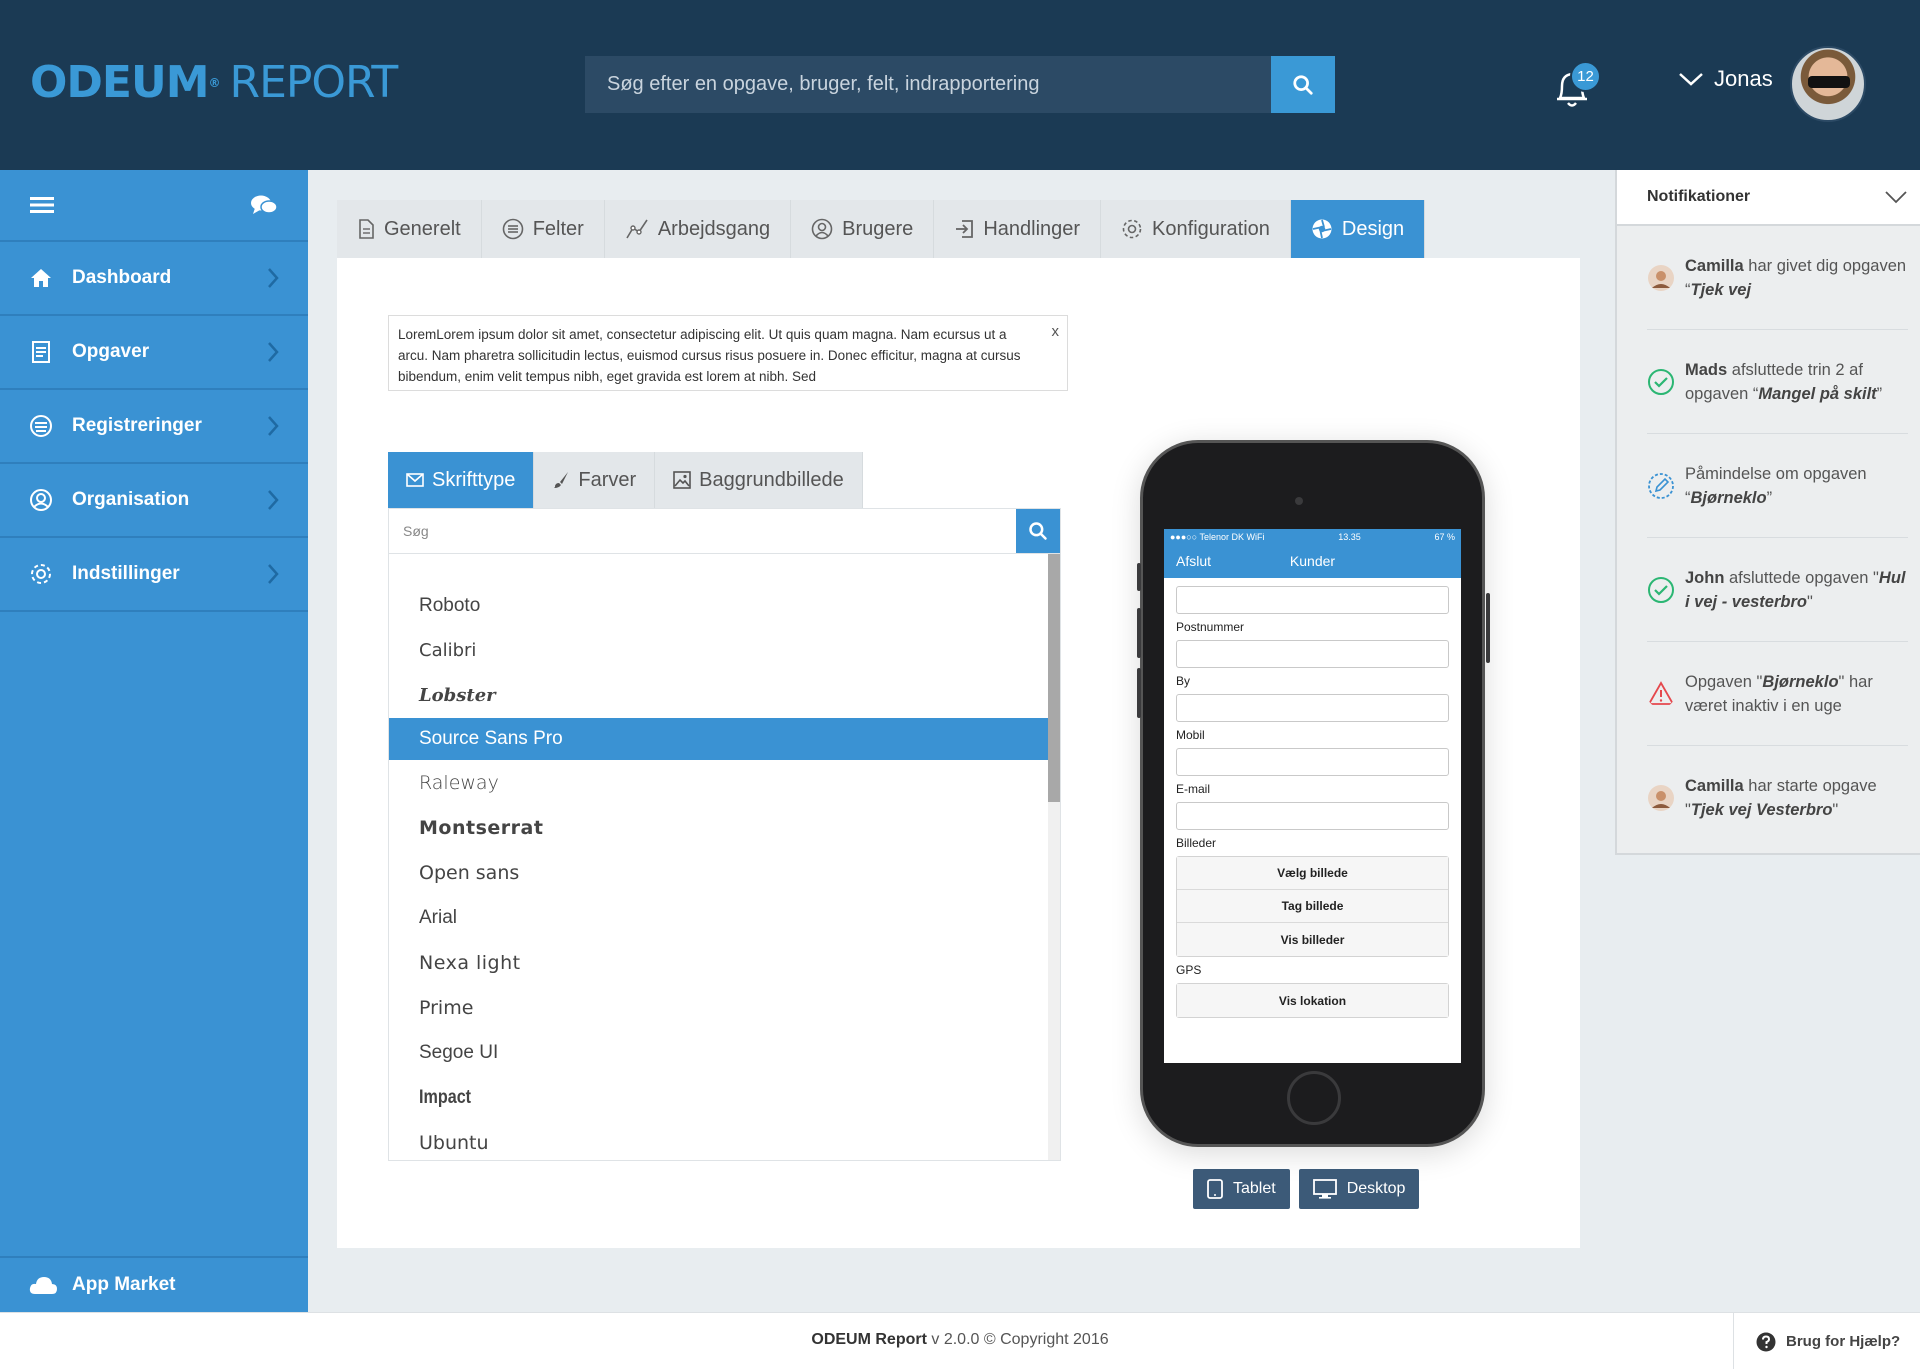 This screenshot has width=1920, height=1369. Describe the element at coordinates (409, 229) in the screenshot. I see `tab-generelt: Generelt` at that location.